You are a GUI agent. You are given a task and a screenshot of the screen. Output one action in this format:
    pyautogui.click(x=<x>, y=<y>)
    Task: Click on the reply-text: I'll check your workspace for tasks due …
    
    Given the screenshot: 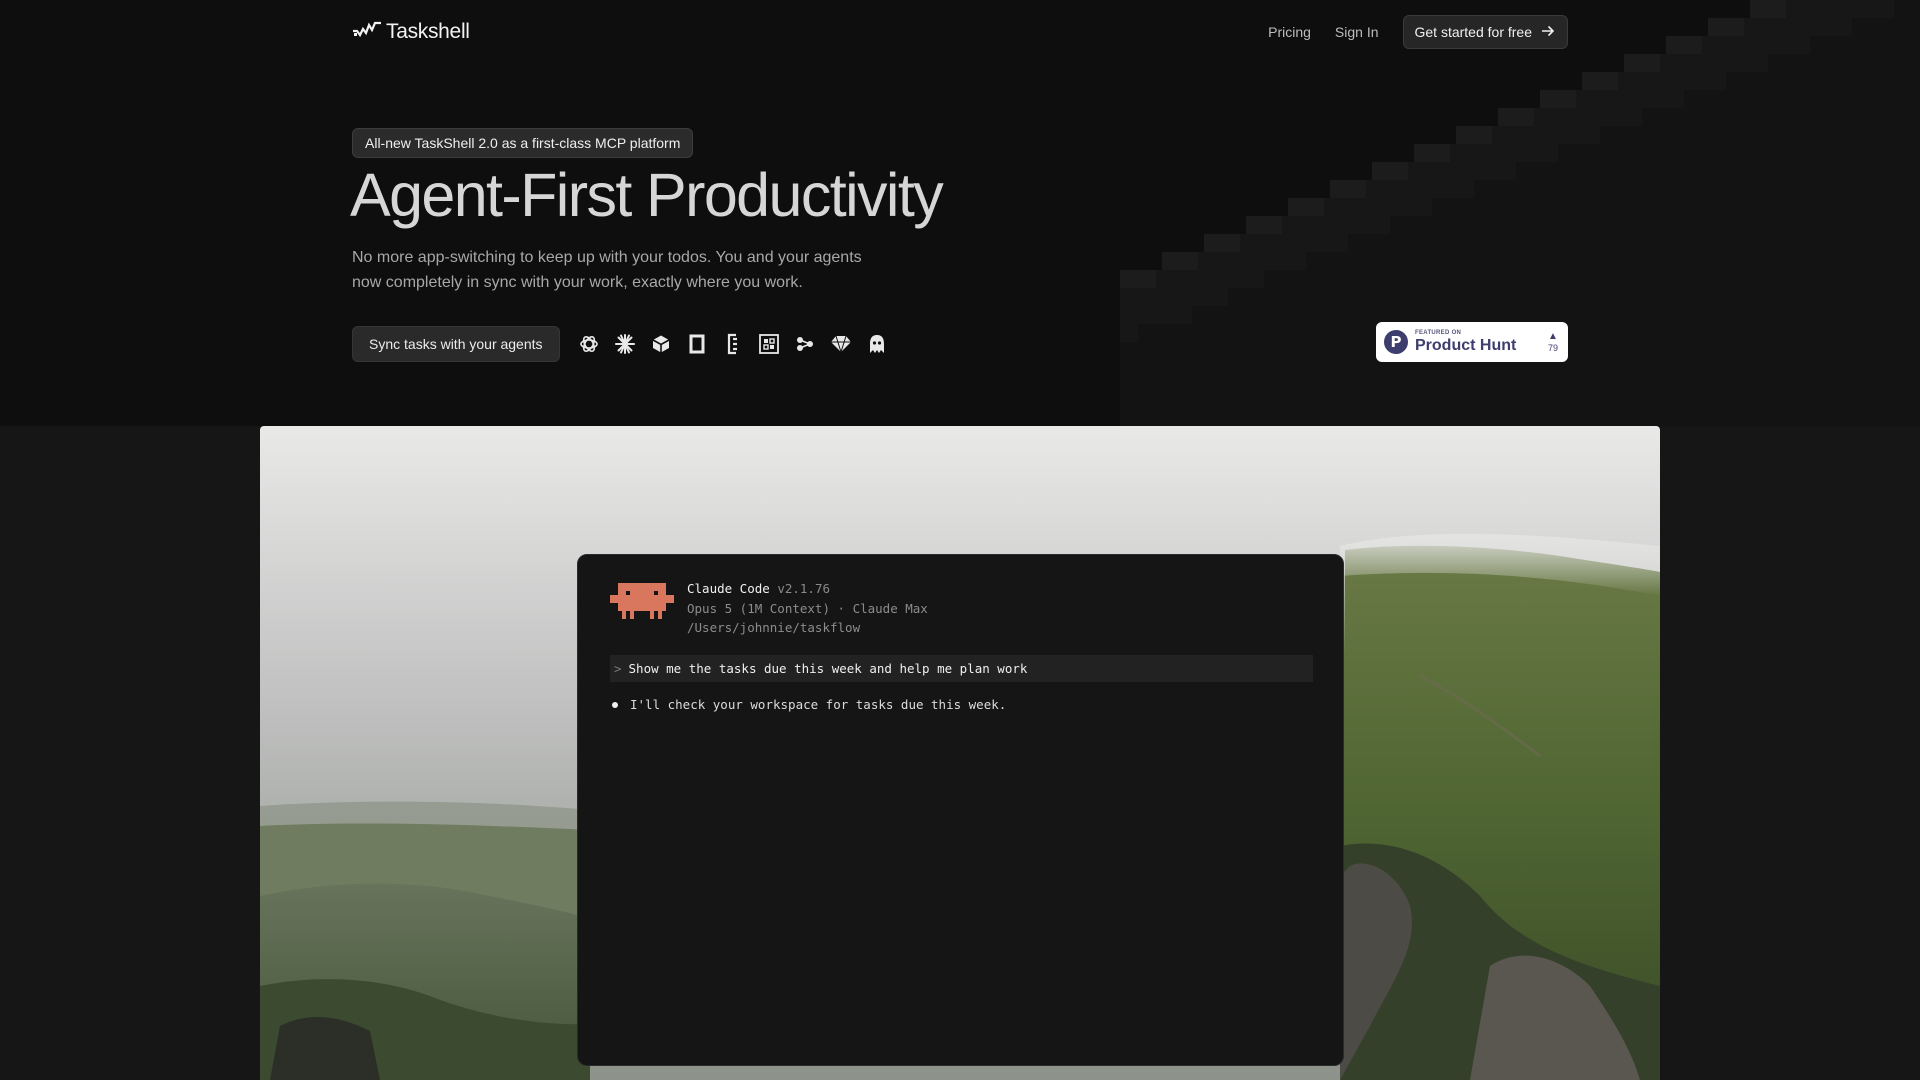 What is the action you would take?
    pyautogui.click(x=818, y=704)
    